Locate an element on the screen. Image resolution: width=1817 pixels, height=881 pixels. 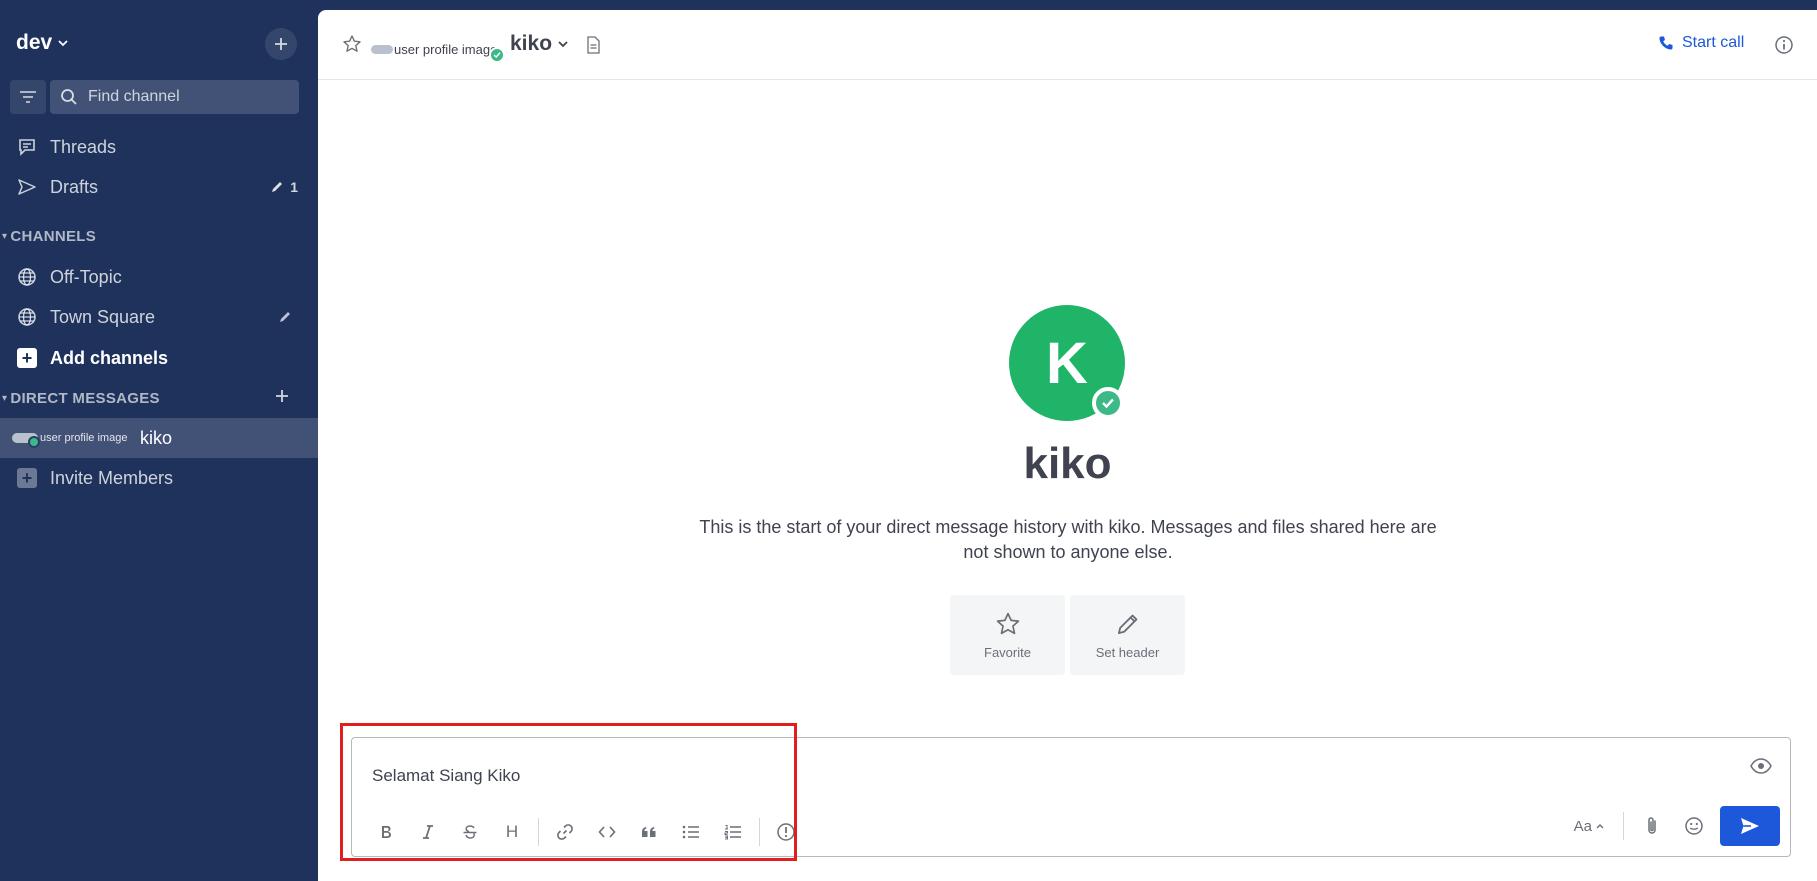
bulleted-list-button is located at coordinates (691, 832).